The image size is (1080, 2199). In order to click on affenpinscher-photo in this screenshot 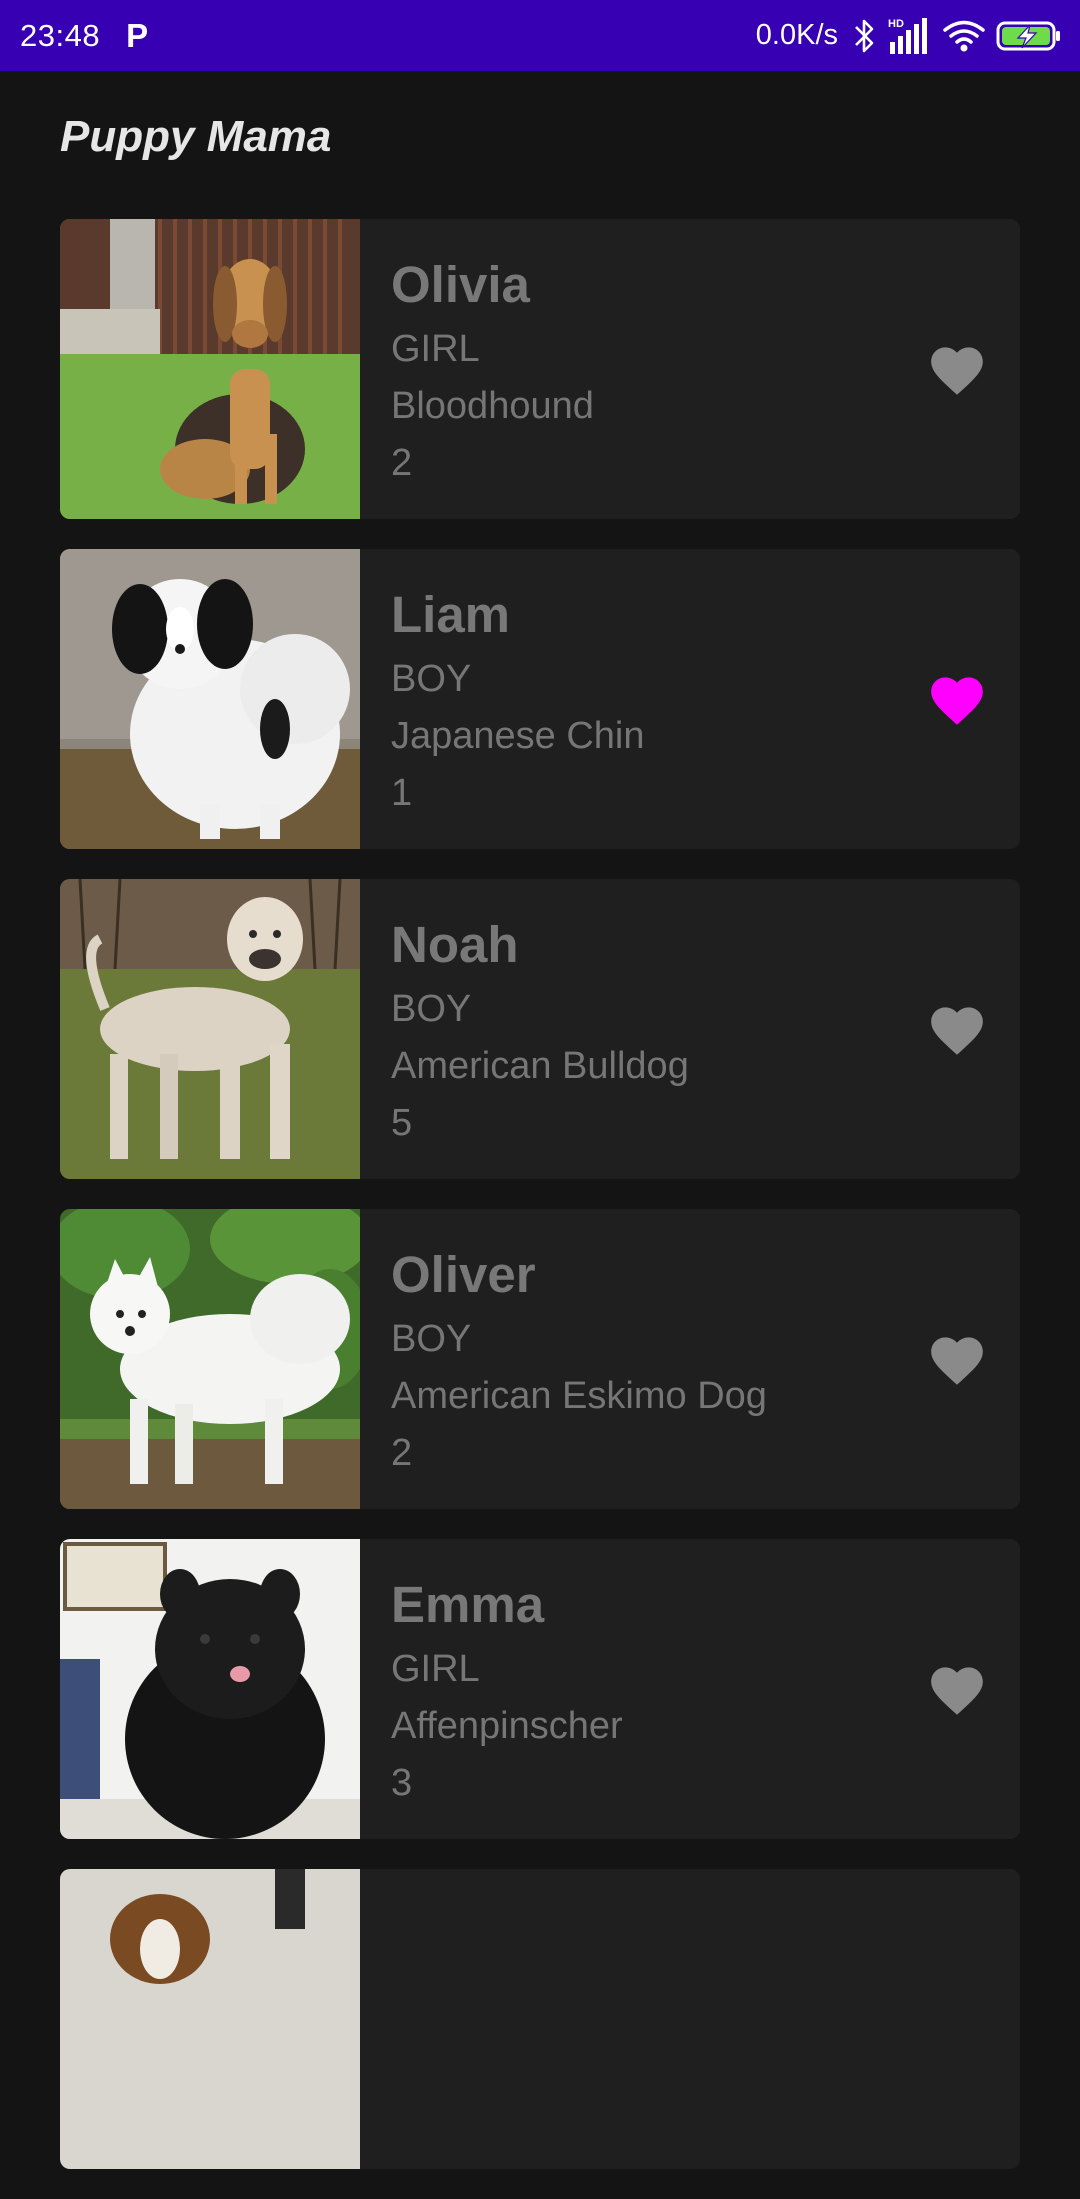, I will do `click(210, 1689)`.